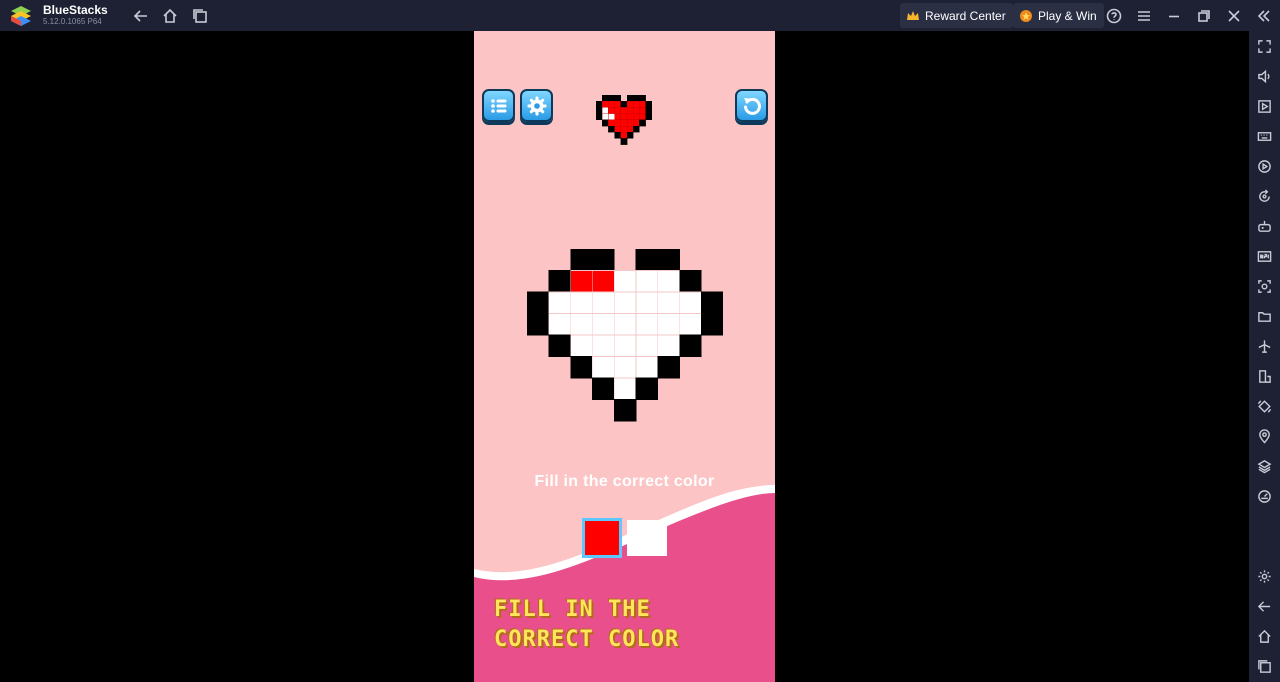 This screenshot has width=1280, height=682. I want to click on fullscreen-icon, so click(1264, 46).